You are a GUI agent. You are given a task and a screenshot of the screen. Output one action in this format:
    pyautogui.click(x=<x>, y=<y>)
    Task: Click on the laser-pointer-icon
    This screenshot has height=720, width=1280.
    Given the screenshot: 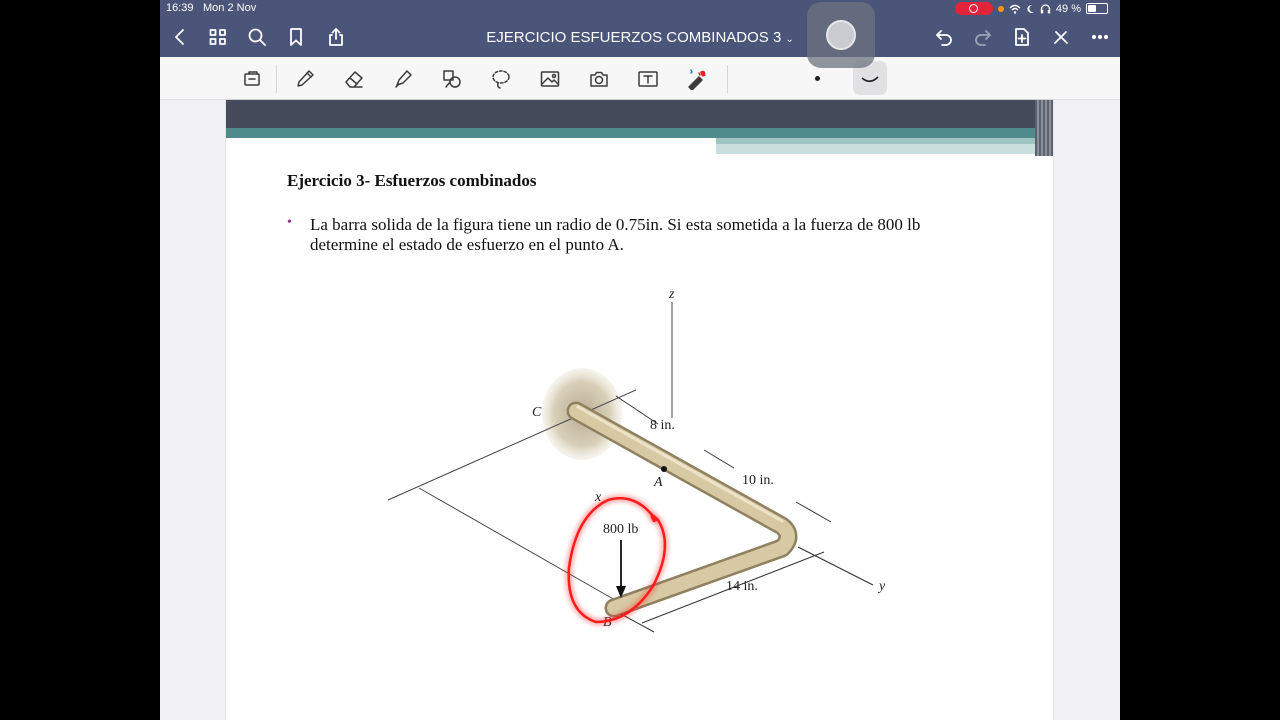 What is the action you would take?
    pyautogui.click(x=697, y=79)
    